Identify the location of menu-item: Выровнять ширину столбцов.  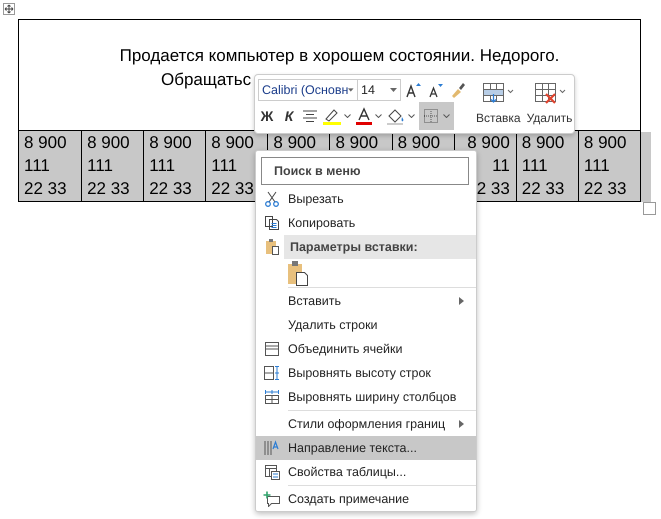
(366, 397).